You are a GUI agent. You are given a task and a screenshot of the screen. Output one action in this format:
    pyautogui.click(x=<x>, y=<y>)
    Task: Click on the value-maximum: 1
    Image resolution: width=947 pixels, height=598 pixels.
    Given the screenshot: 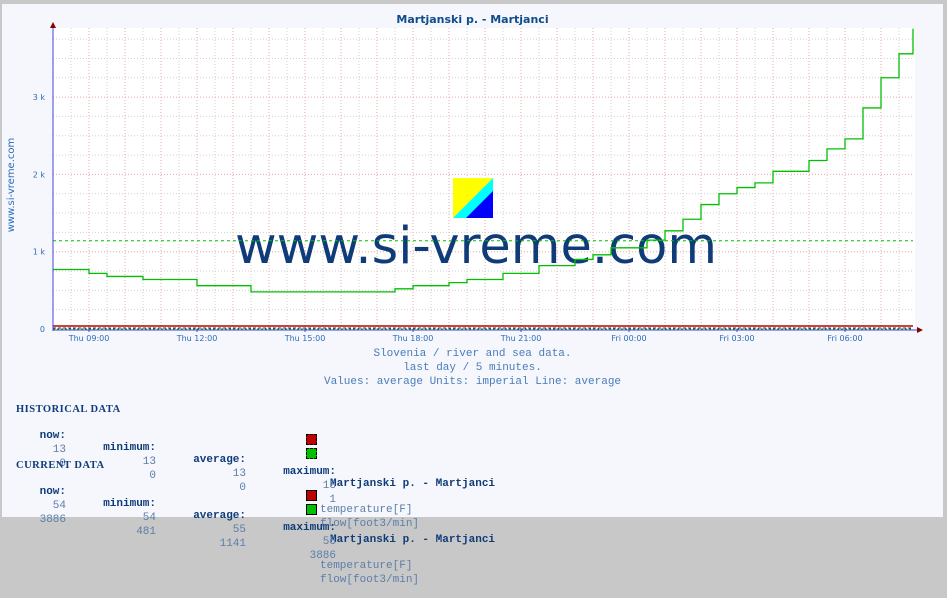 What is the action you would take?
    pyautogui.click(x=332, y=500)
    